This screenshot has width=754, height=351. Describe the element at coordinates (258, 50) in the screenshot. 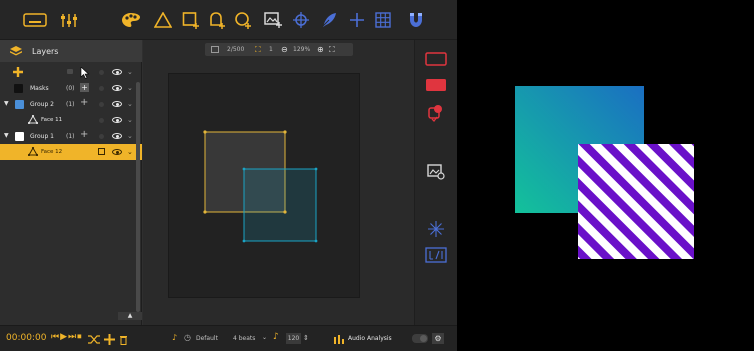

I see `fit-icon: ⛶` at that location.